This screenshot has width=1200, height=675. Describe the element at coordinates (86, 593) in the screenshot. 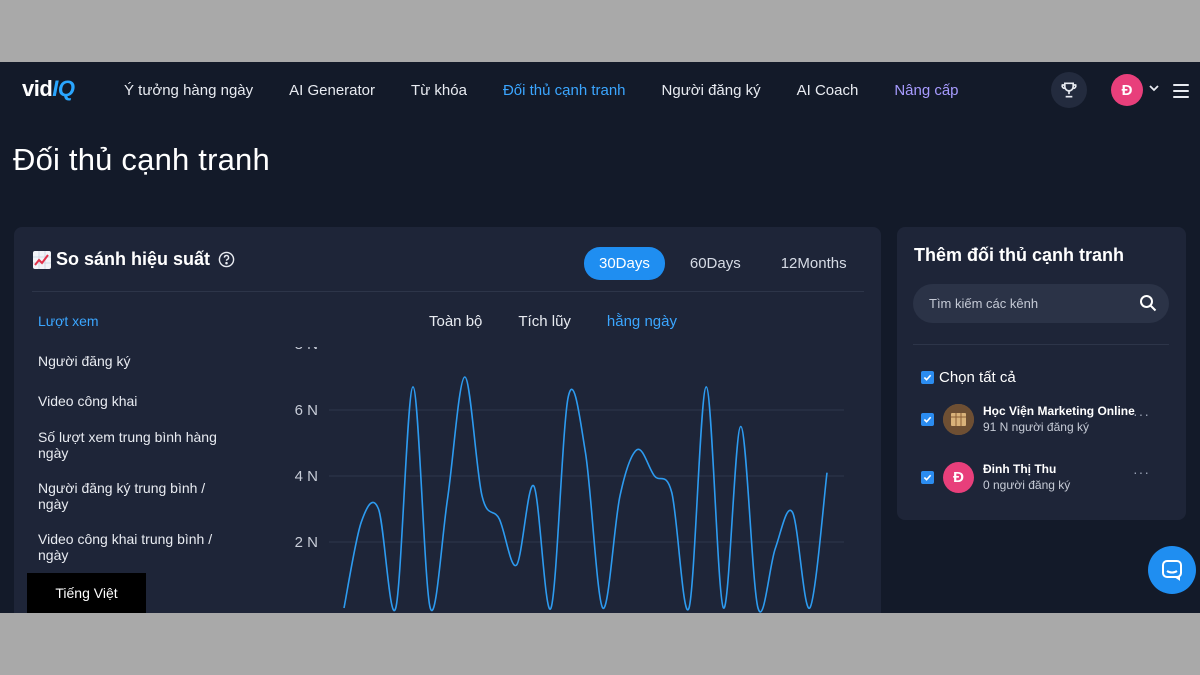

I see `language-button: Tiếng Việt` at that location.